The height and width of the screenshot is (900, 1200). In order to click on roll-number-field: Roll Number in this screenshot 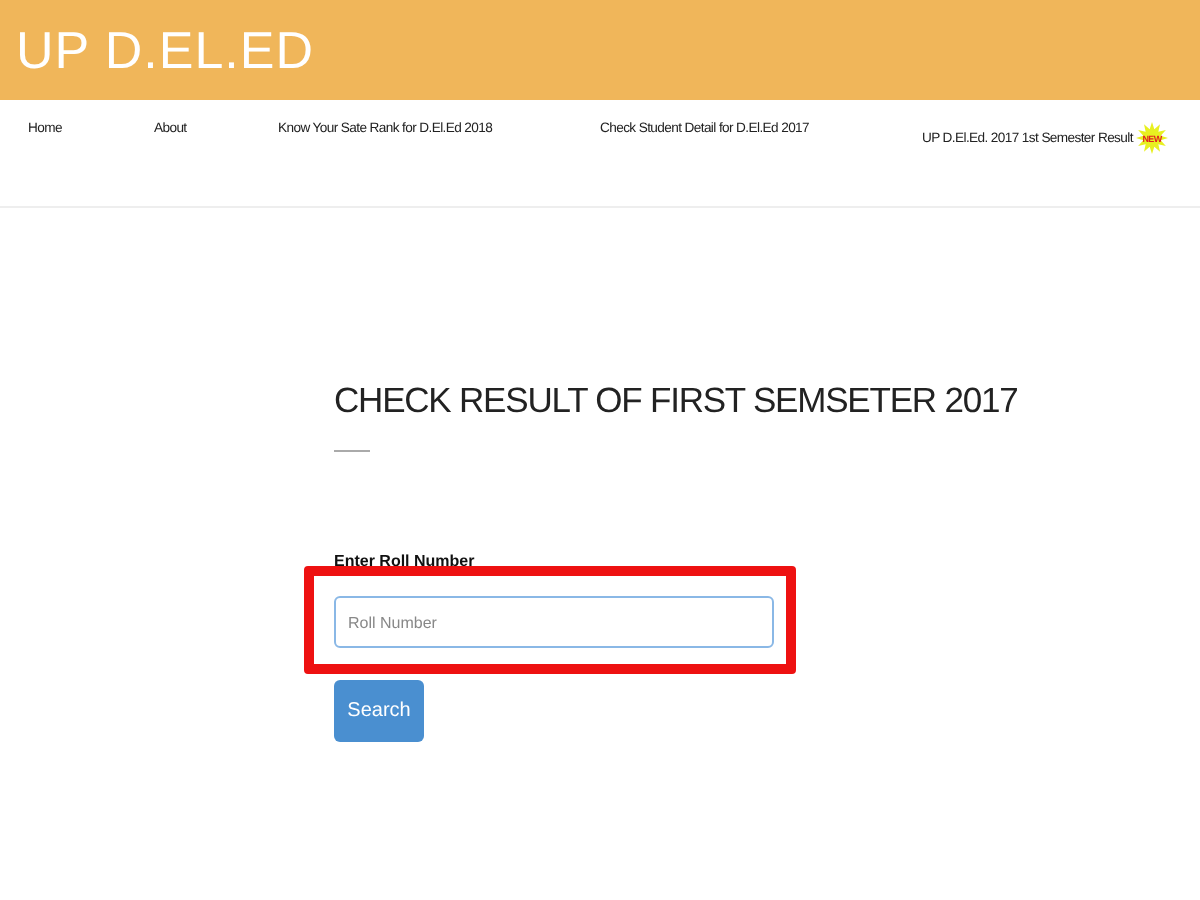, I will do `click(554, 622)`.